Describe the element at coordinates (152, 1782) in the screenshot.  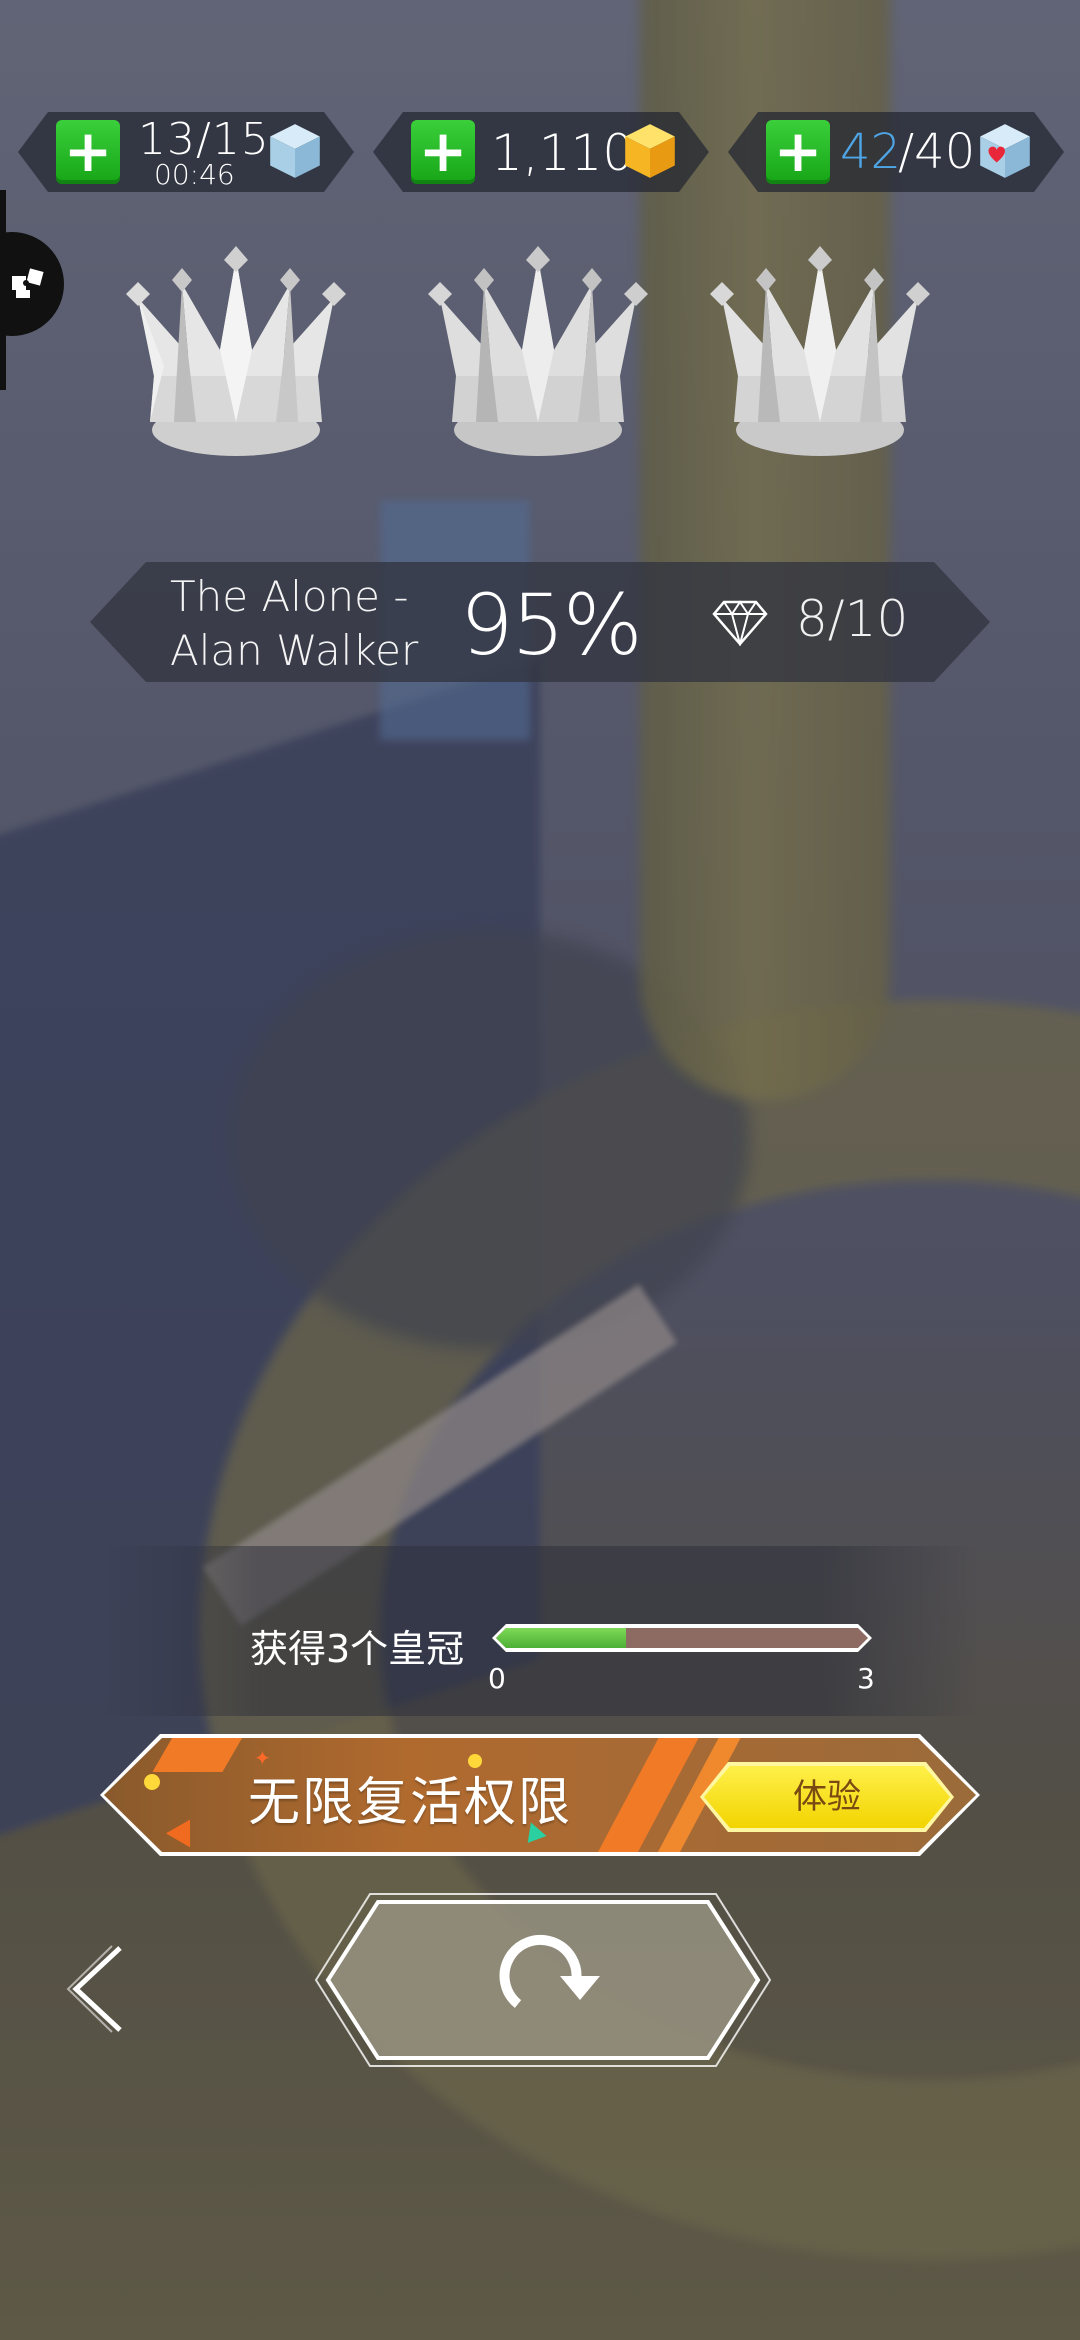
I see `sparkle-dot` at that location.